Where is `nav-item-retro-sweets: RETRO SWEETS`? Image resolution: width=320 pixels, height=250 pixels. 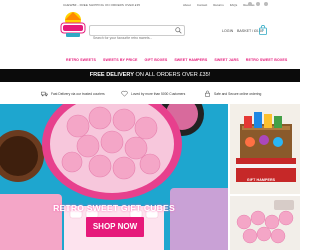
nav-item-retro-sweets: RETRO SWEETS is located at coordinates (81, 60).